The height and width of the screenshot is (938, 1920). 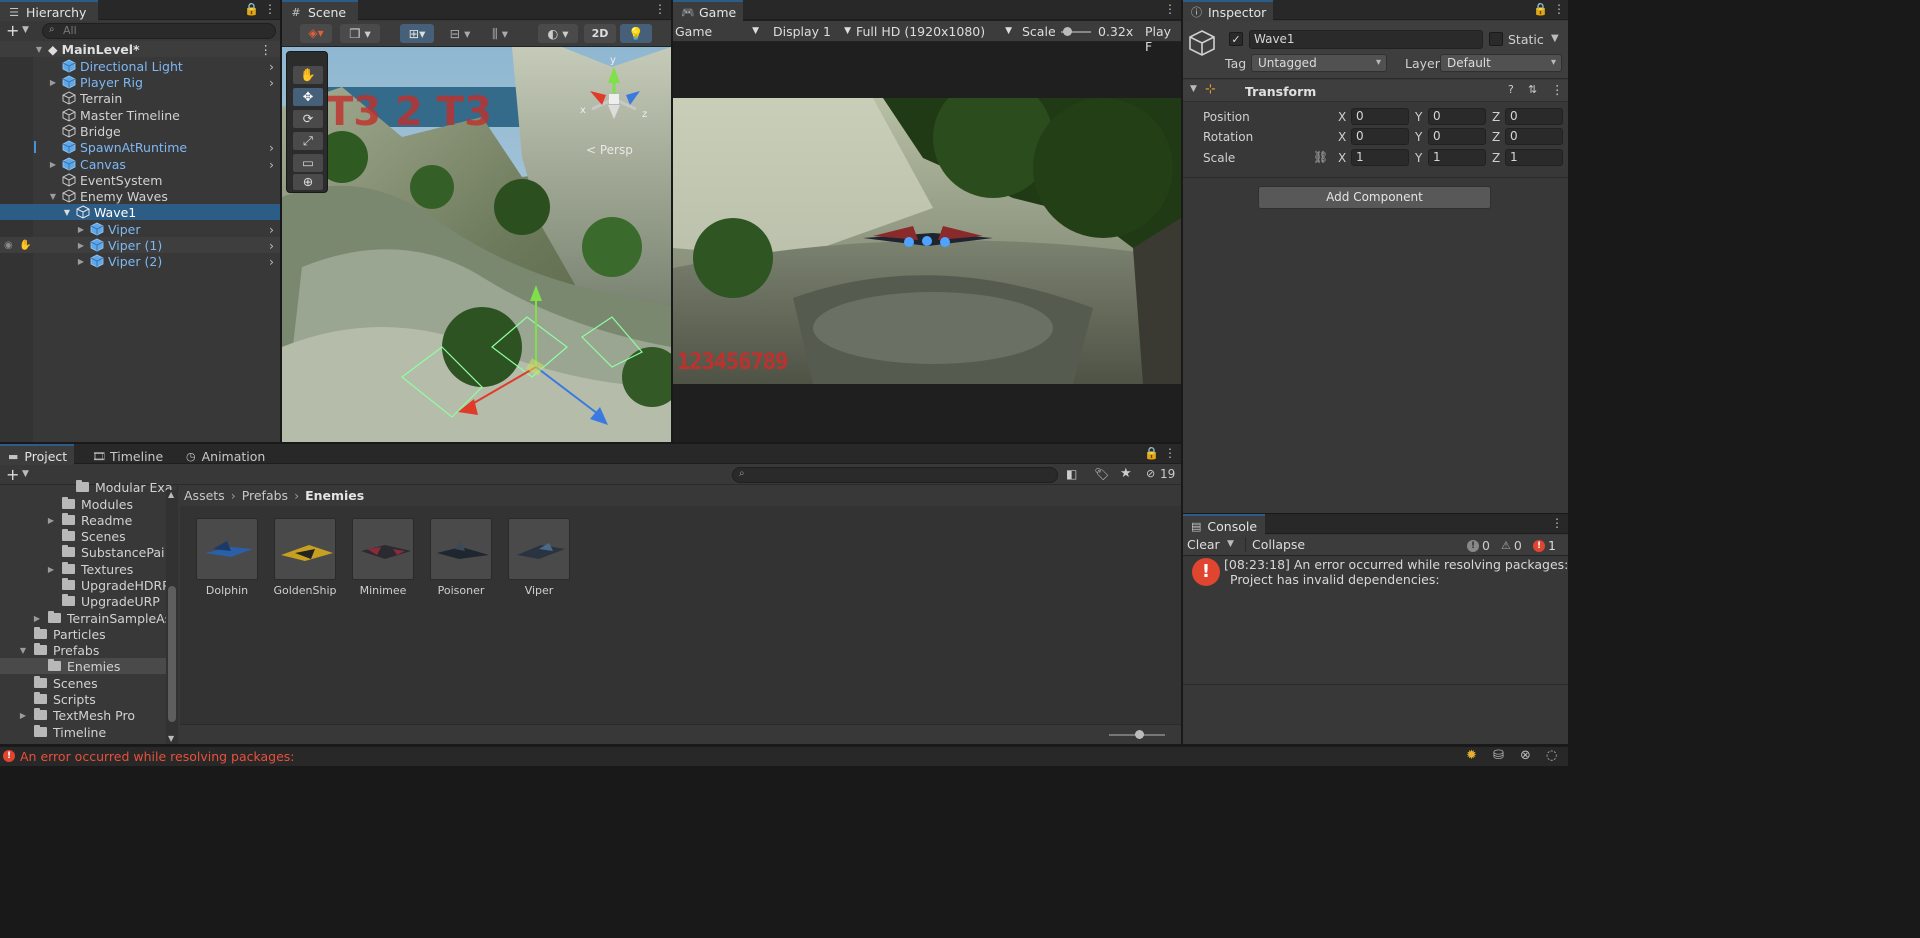 I want to click on asset-thumbnail-goldenship, so click(x=305, y=549).